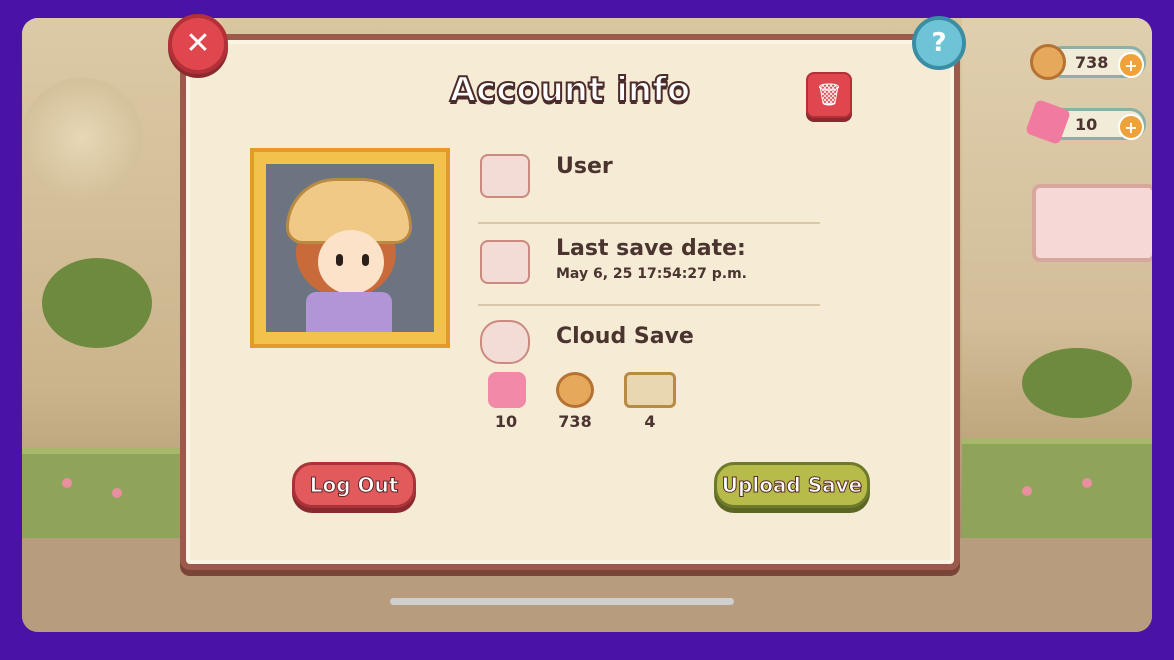  Describe the element at coordinates (650, 421) in the screenshot. I see `cloud-map-count: 4` at that location.